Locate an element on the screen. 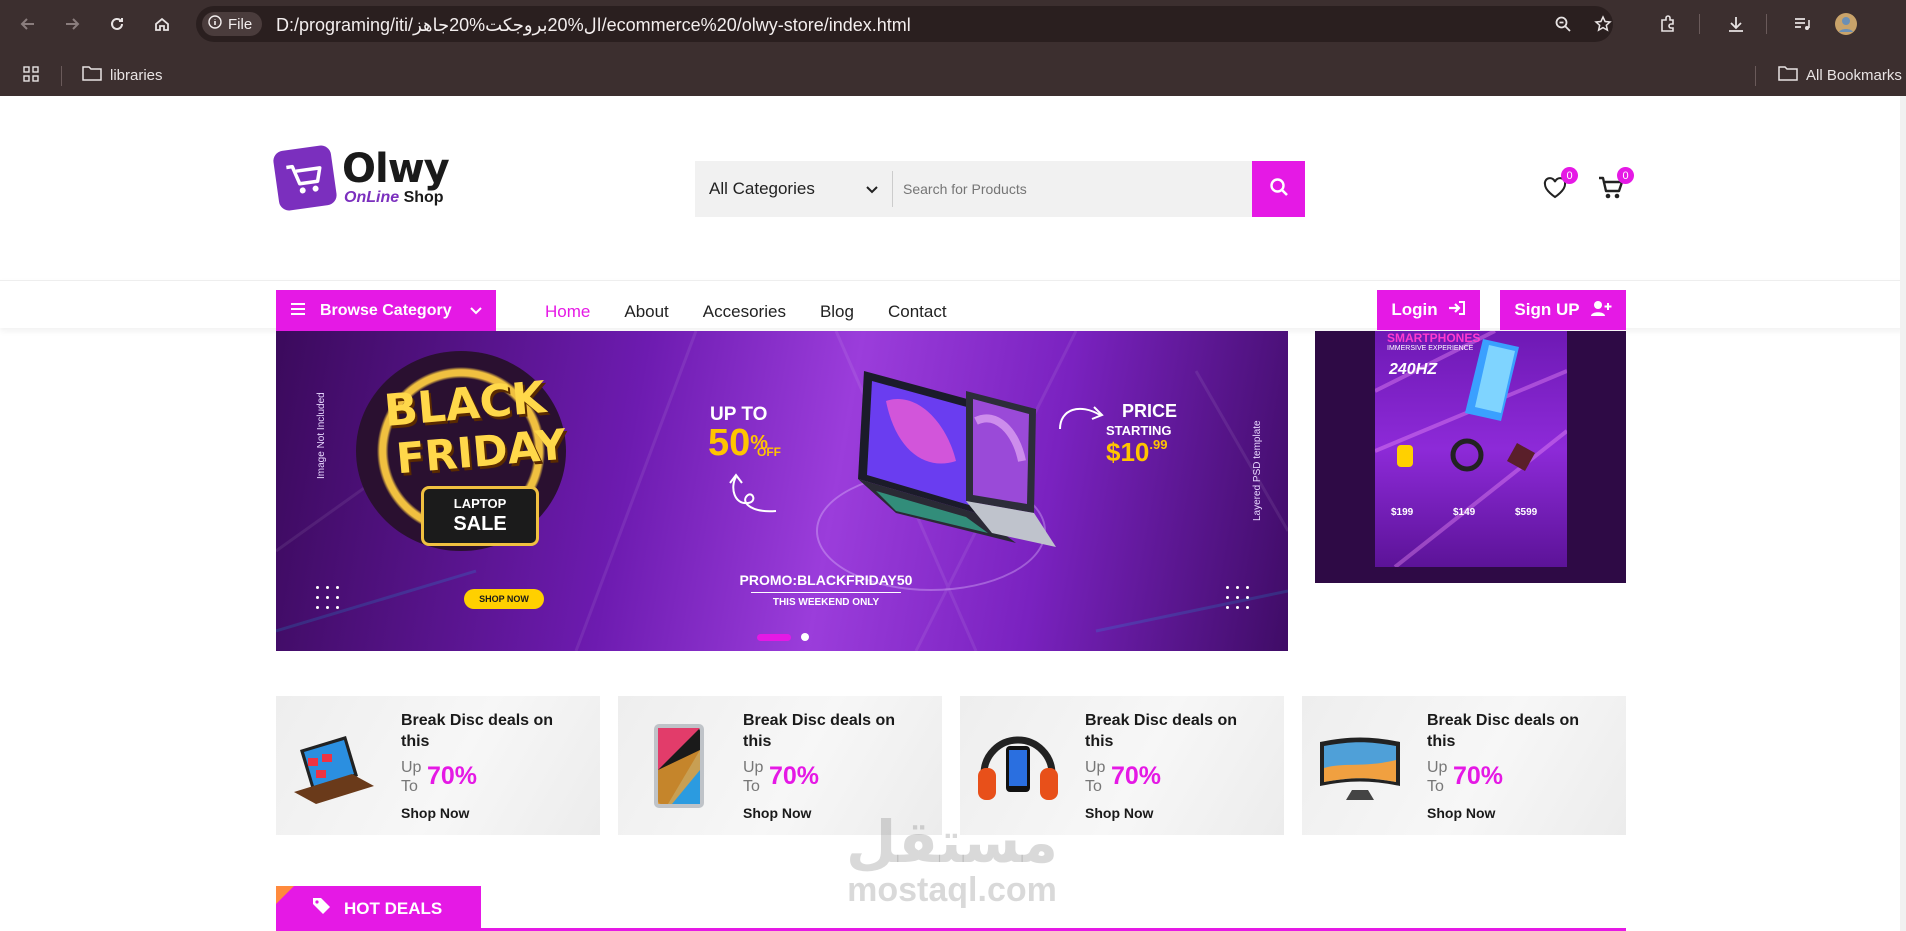  category-select: All Categories is located at coordinates (794, 189).